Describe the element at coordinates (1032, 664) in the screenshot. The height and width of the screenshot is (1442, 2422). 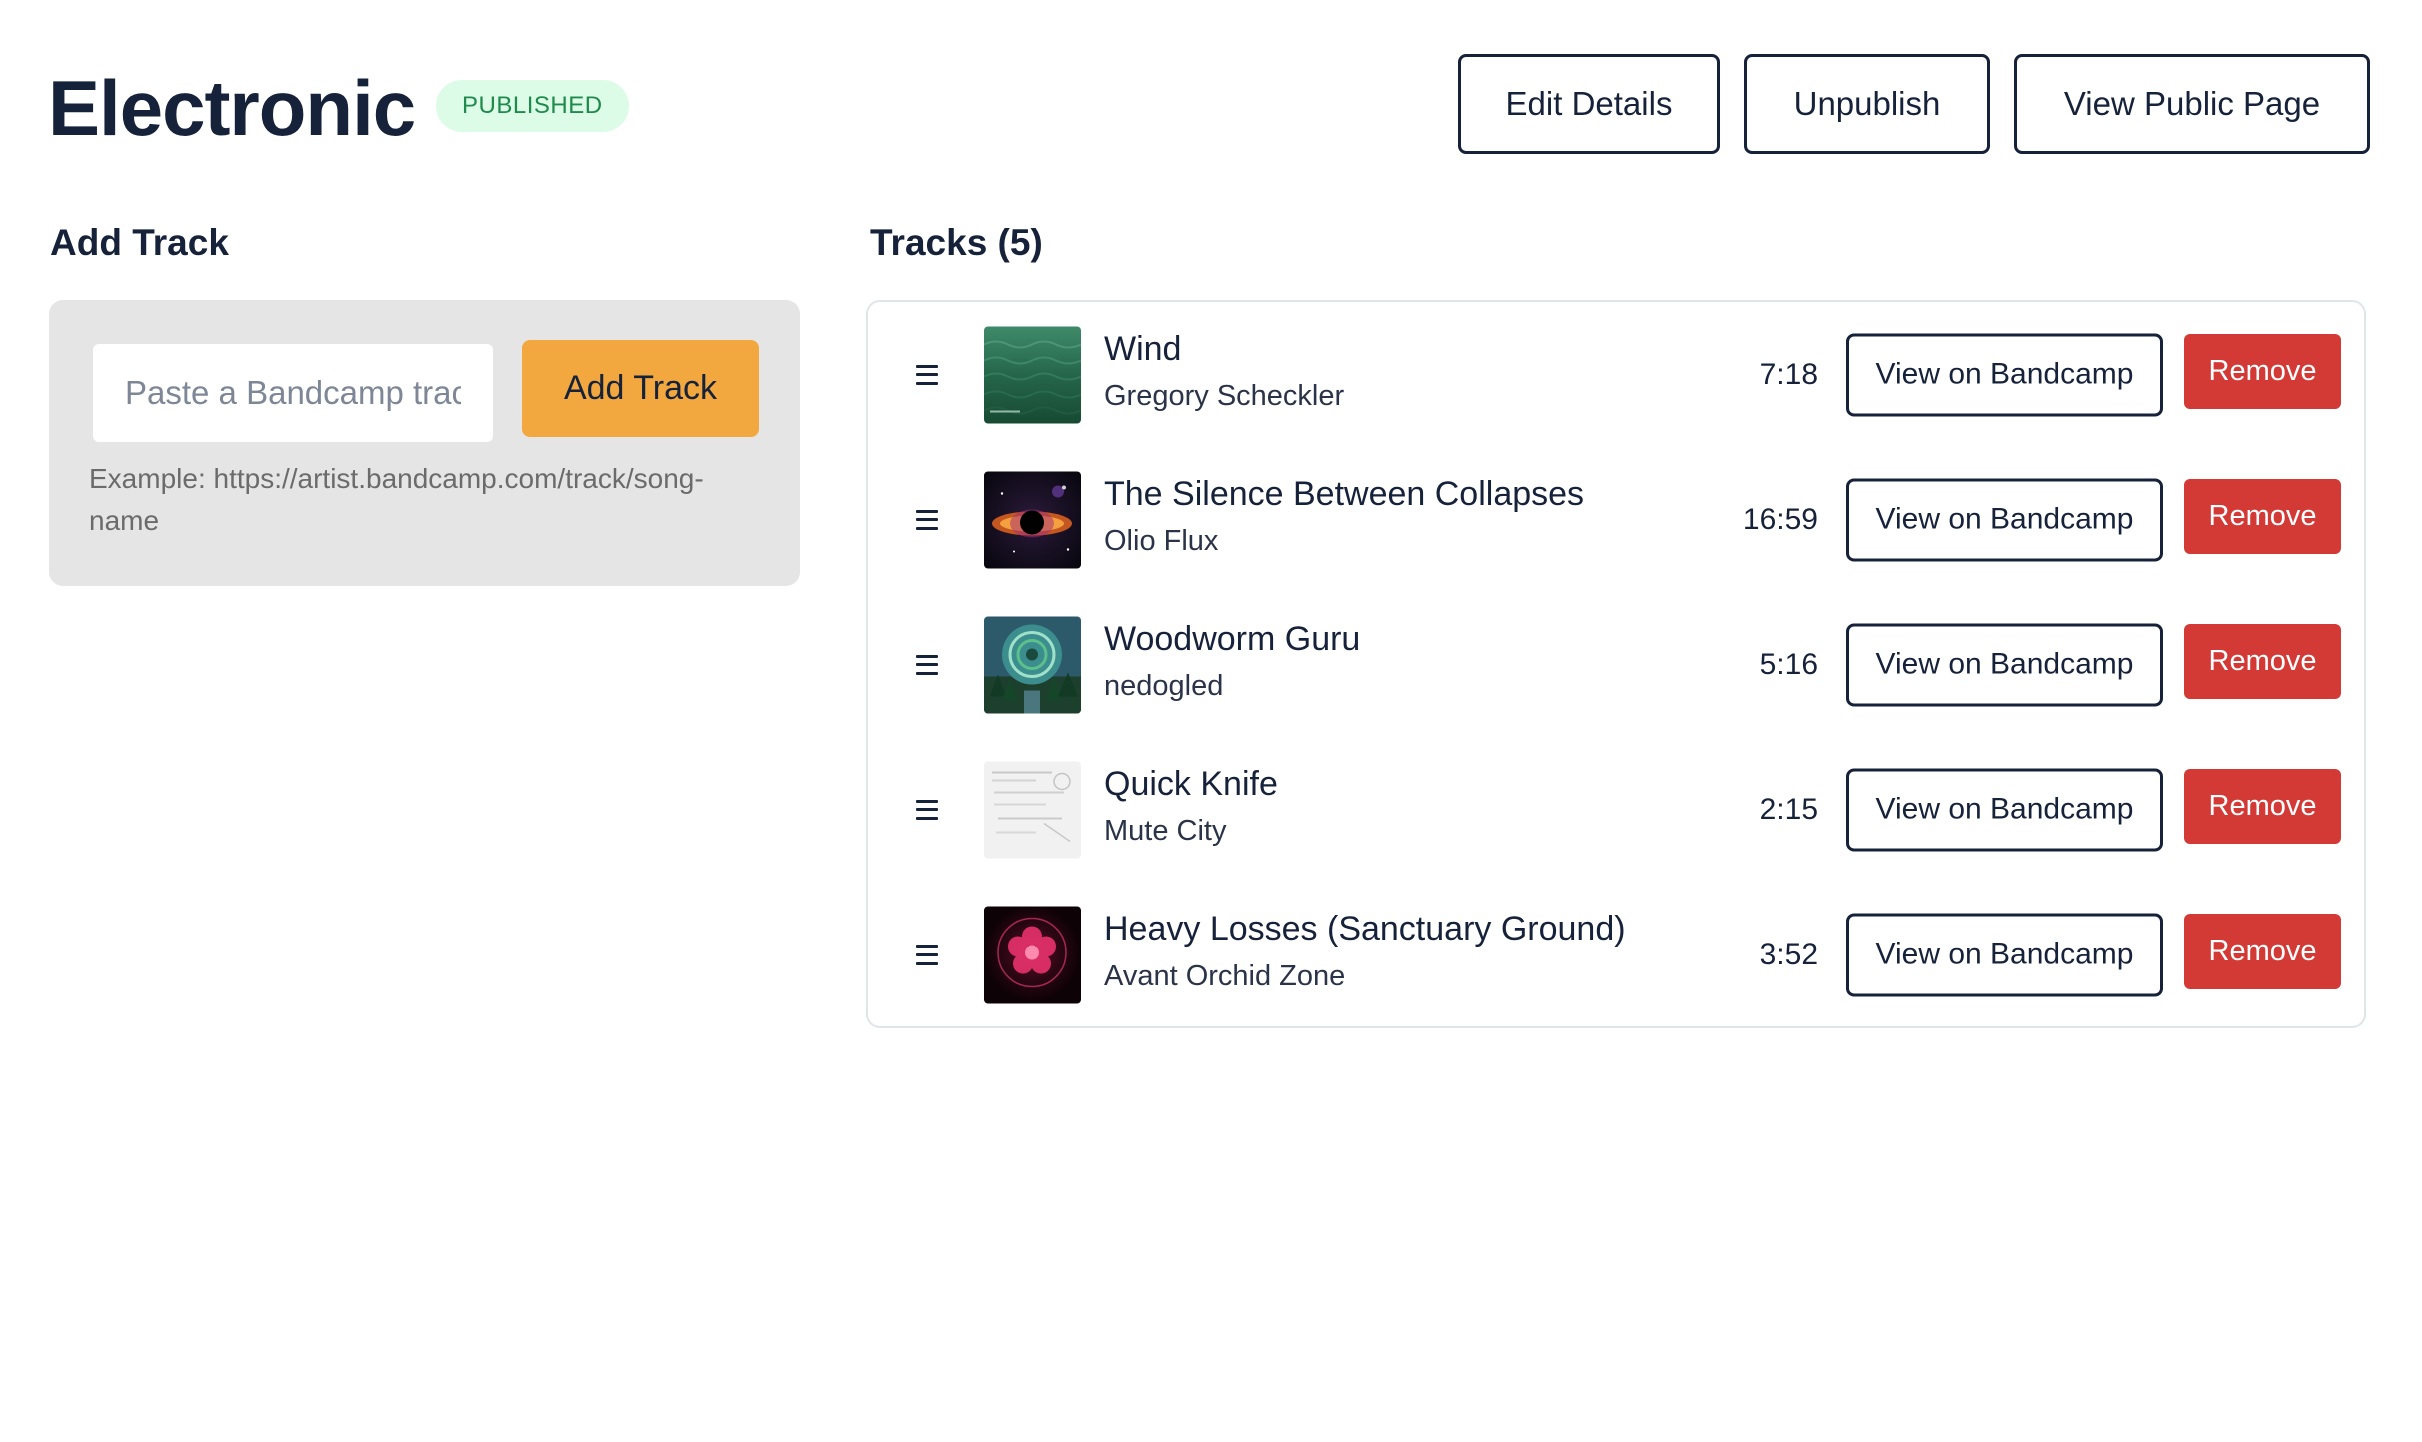
I see `forest-vortex-art` at that location.